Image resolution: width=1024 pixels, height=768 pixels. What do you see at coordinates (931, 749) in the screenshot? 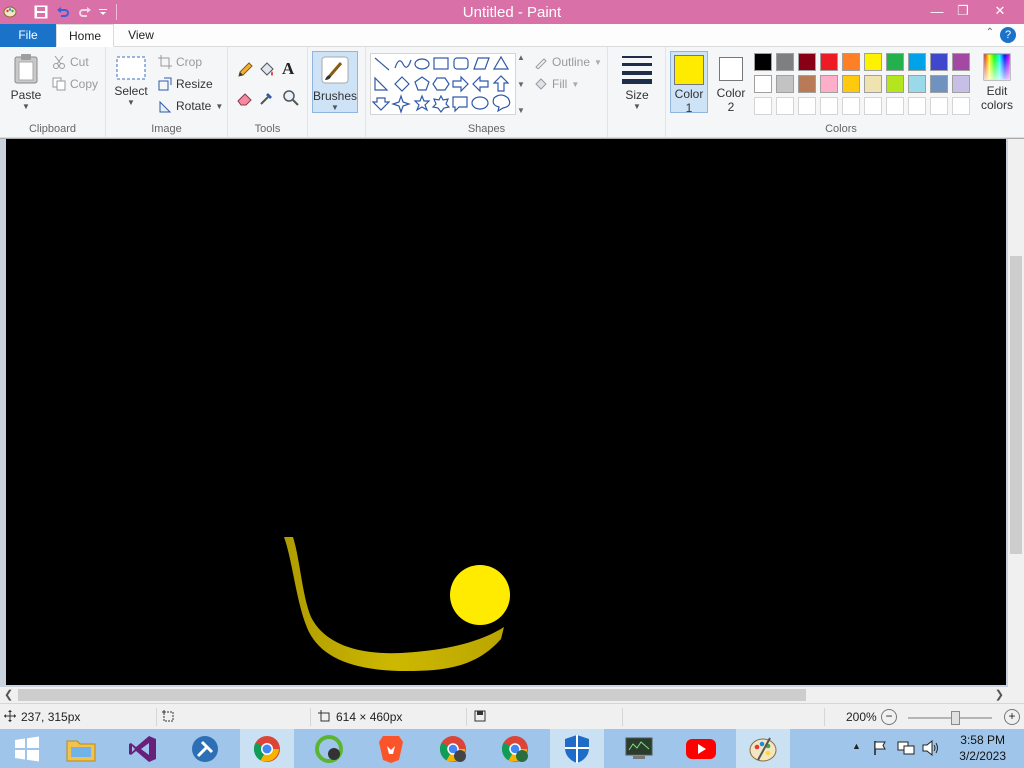
I see `volume-icon` at bounding box center [931, 749].